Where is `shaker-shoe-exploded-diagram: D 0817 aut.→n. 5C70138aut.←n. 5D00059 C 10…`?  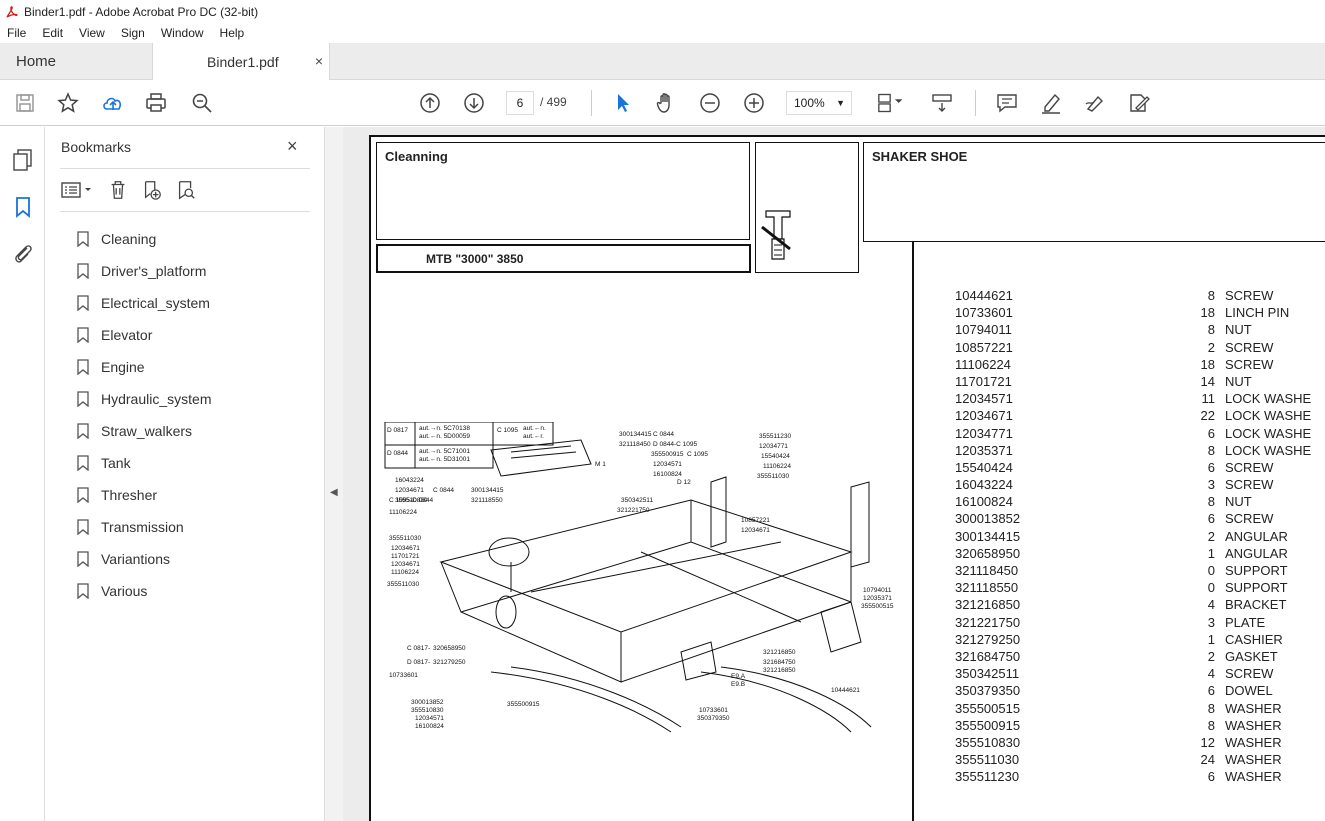
shaker-shoe-exploded-diagram: D 0817 aut.→n. 5C70138aut.←n. 5D00059 C 10… is located at coordinates (639, 577).